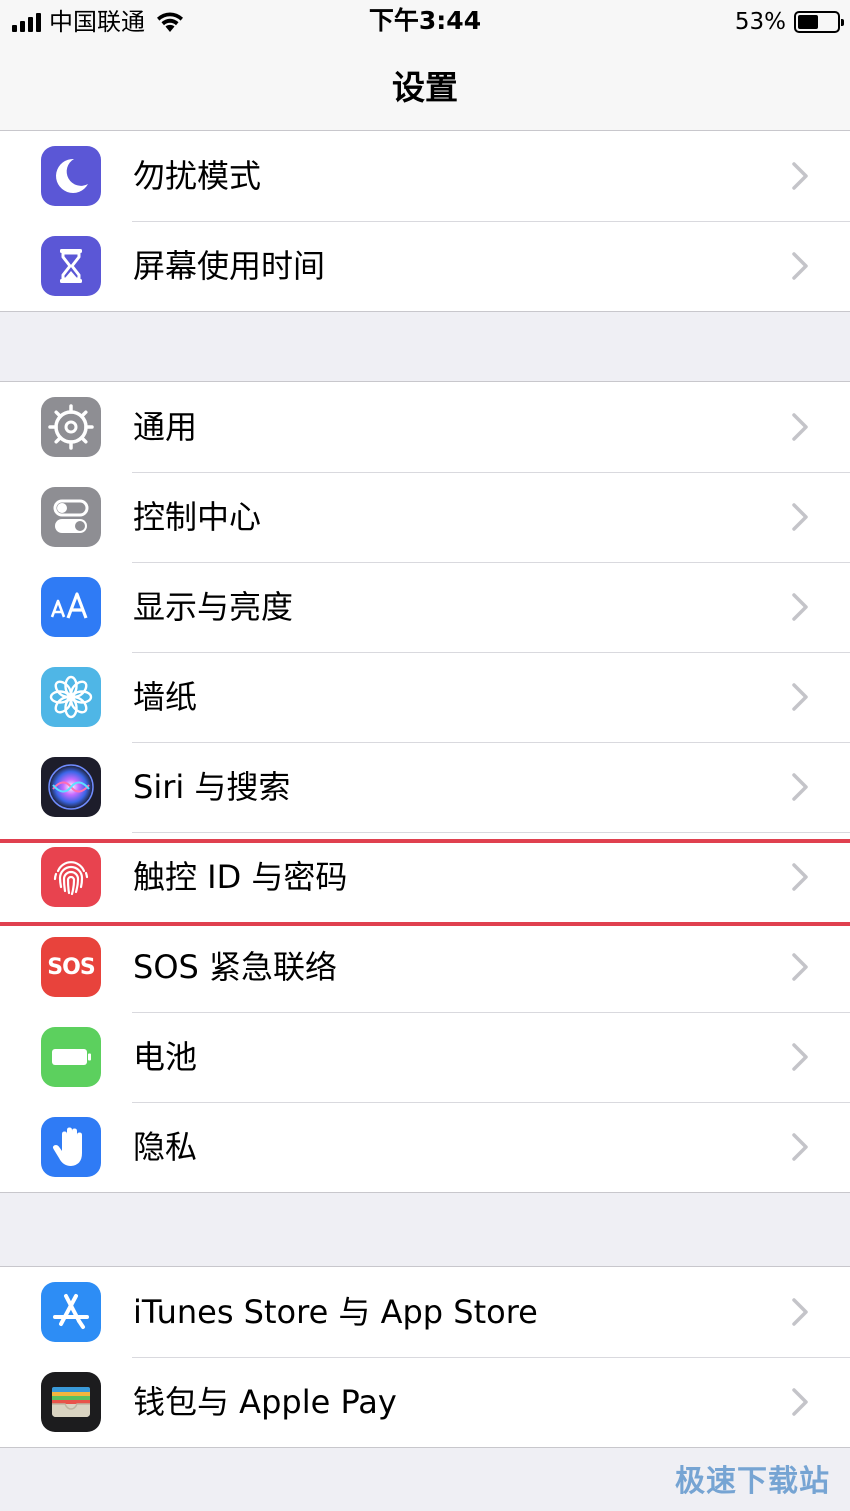 The width and height of the screenshot is (850, 1511). I want to click on settings-row-screen-time: 屏幕使用时间, so click(425, 266).